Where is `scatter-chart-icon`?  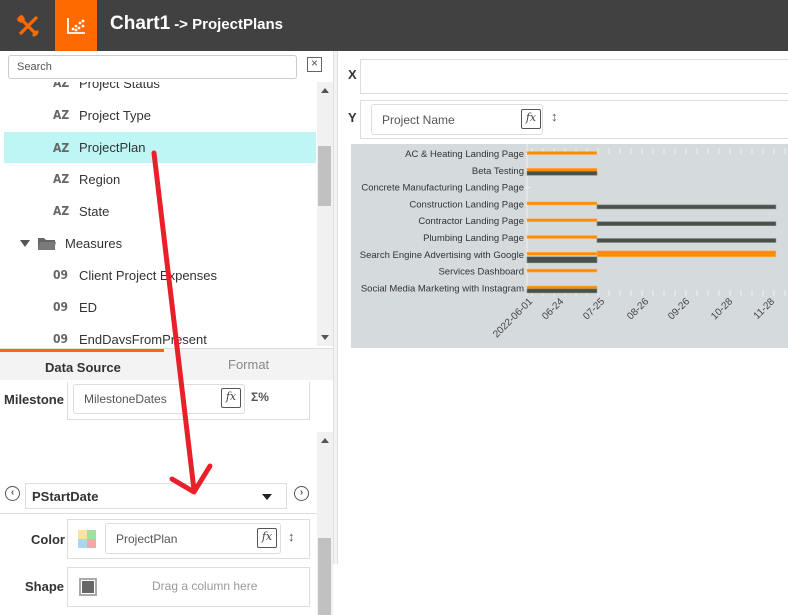
scatter-chart-icon is located at coordinates (76, 25).